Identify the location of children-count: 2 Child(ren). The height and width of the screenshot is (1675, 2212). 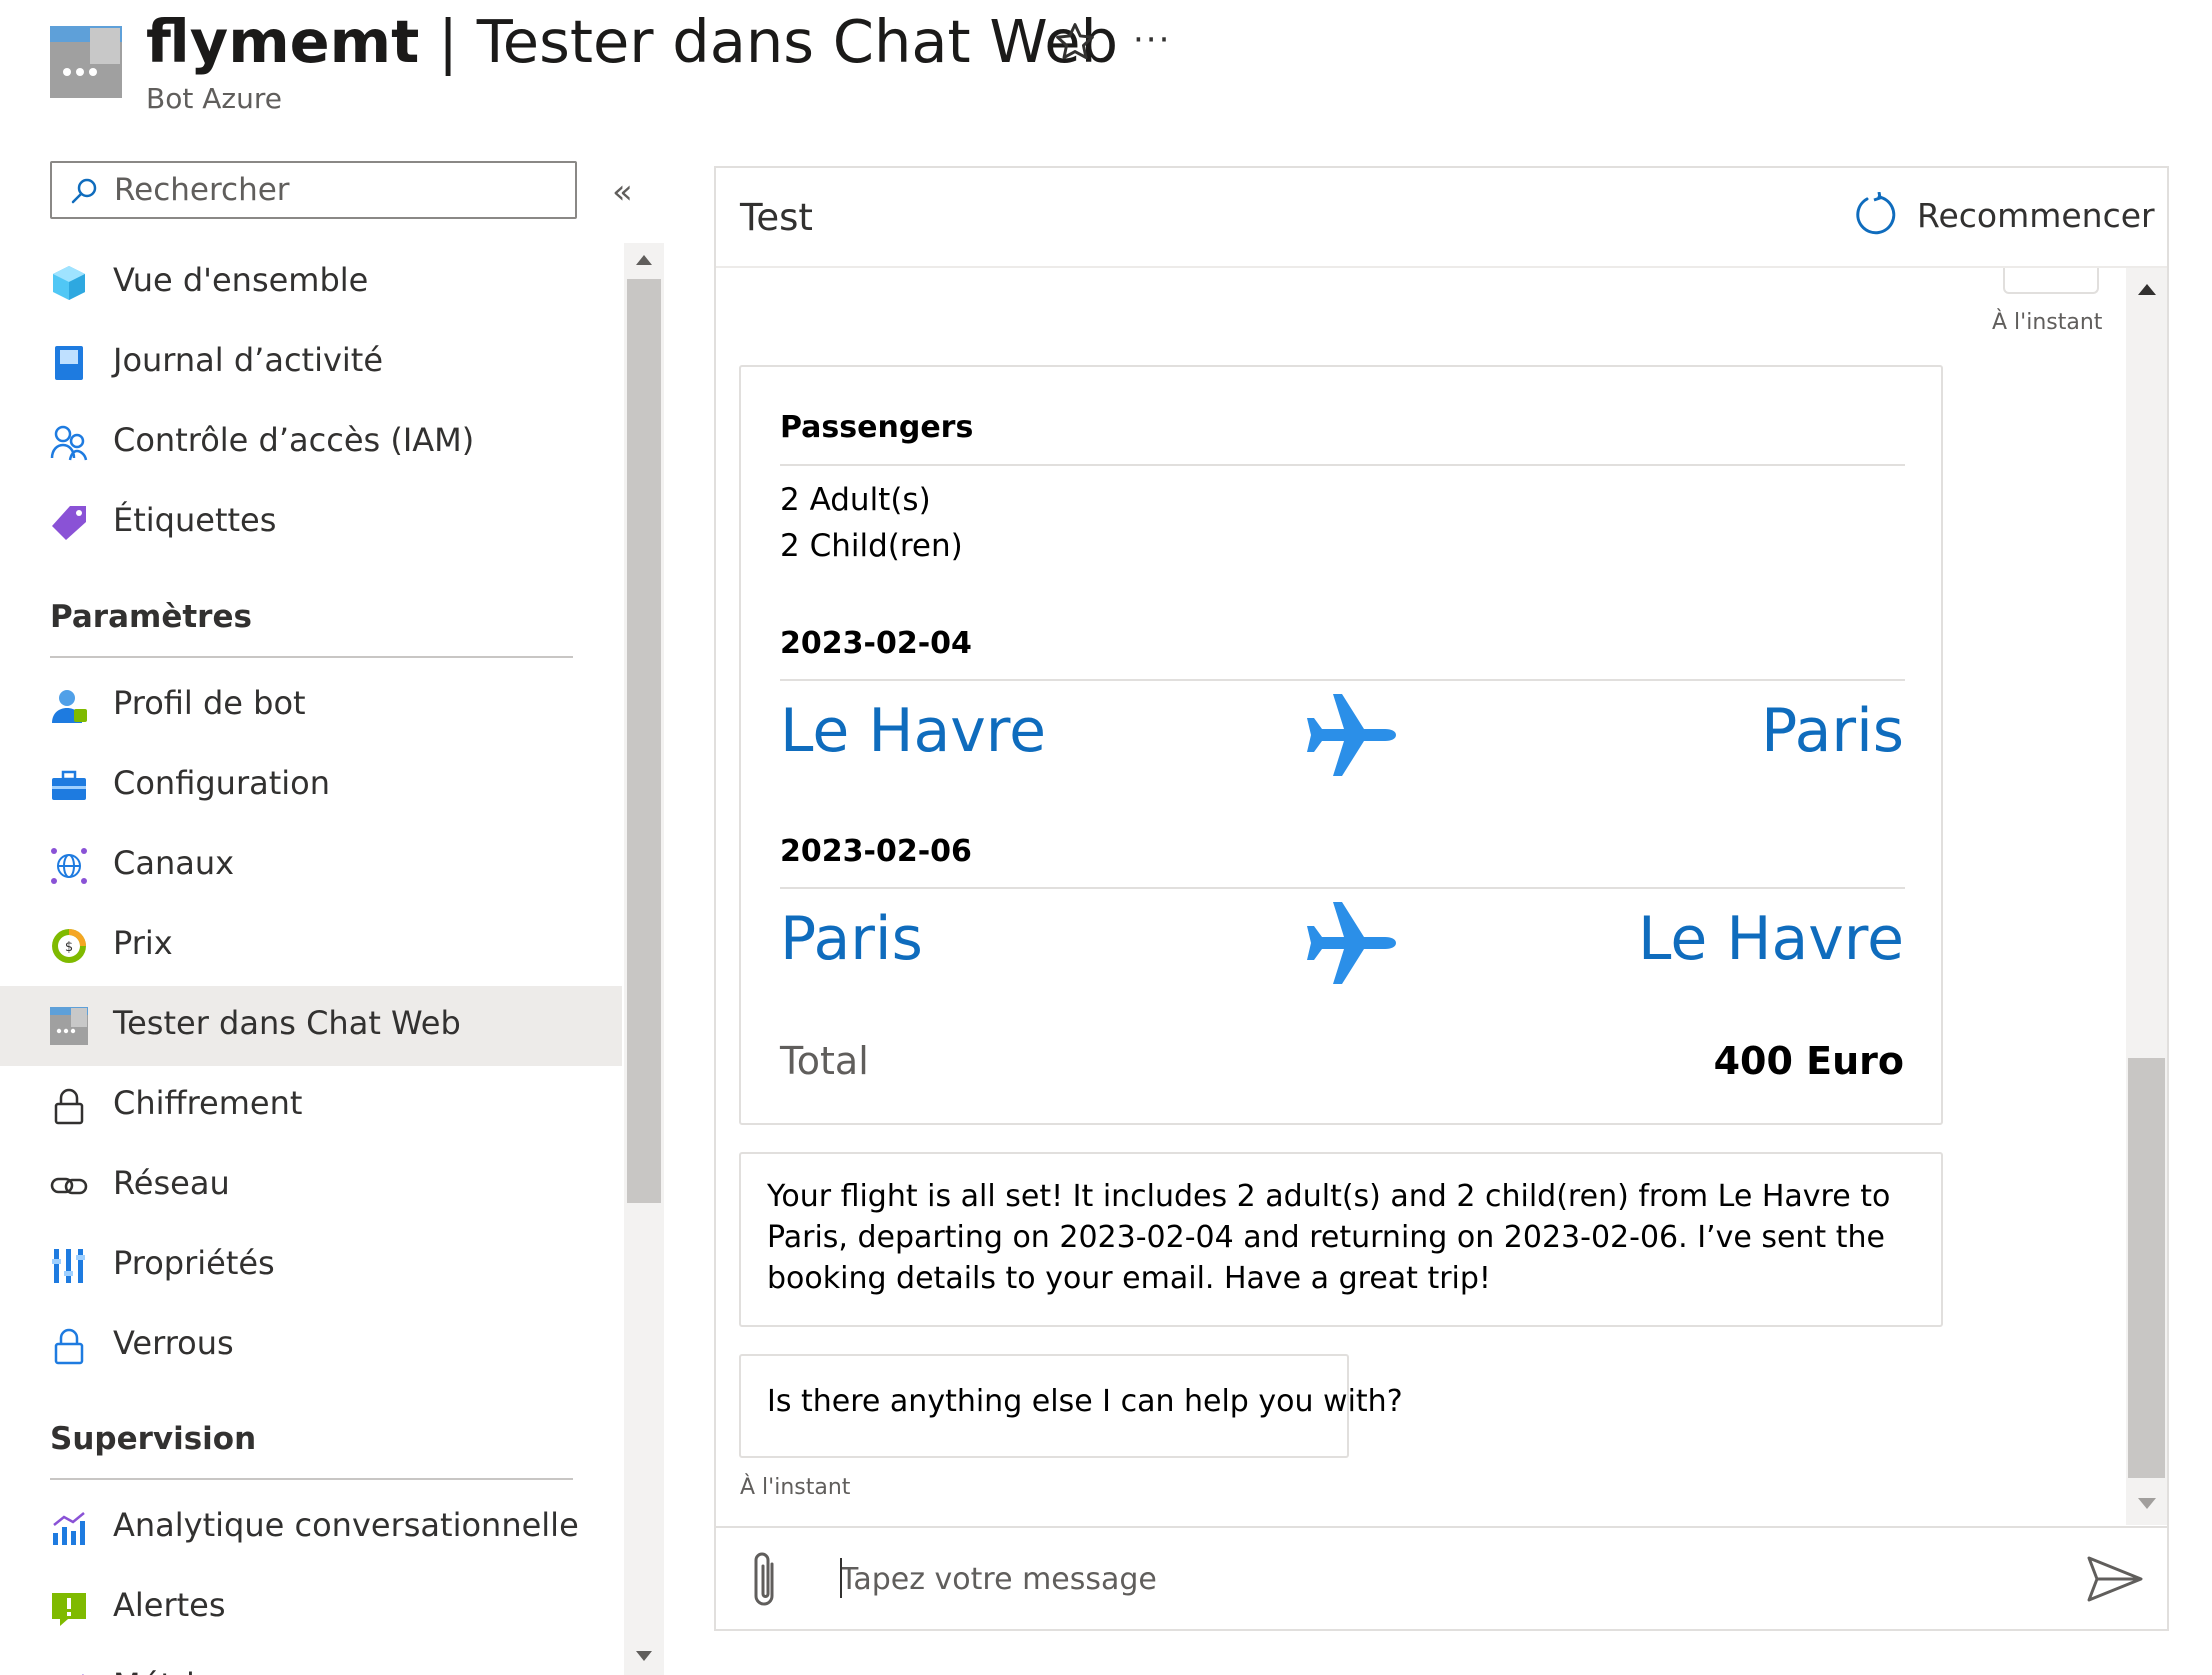
(871, 546).